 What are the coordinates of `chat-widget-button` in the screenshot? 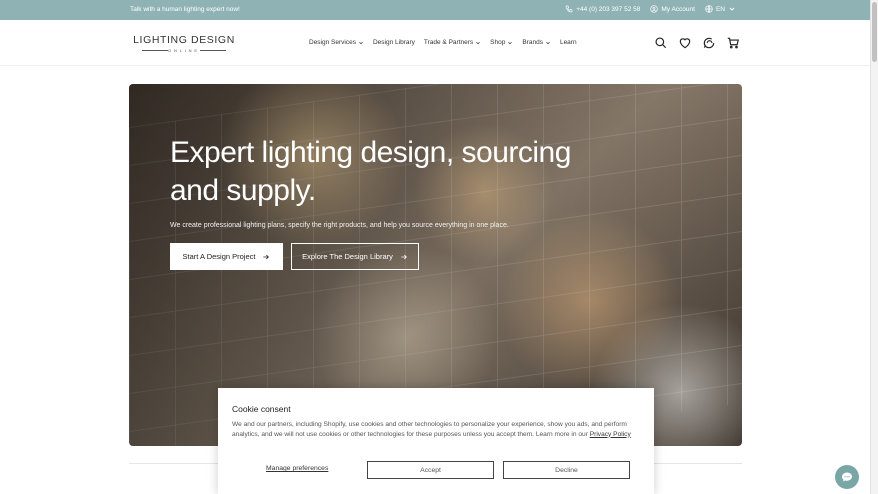 It's located at (847, 477).